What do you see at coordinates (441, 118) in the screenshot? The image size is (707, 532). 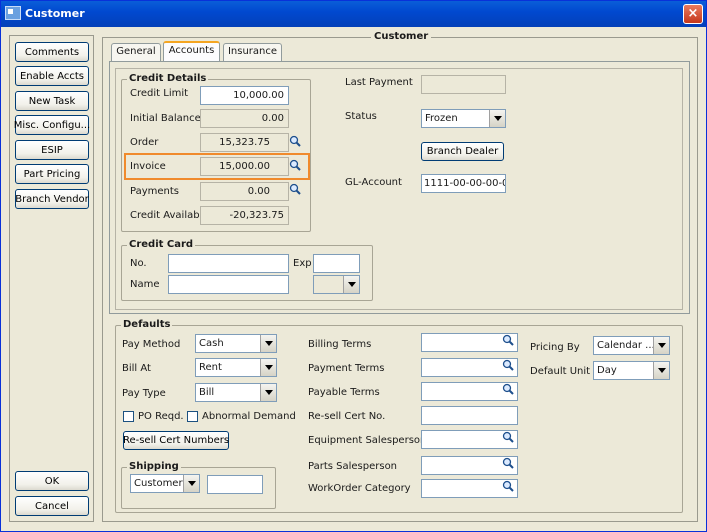 I see `status-value: Frozen` at bounding box center [441, 118].